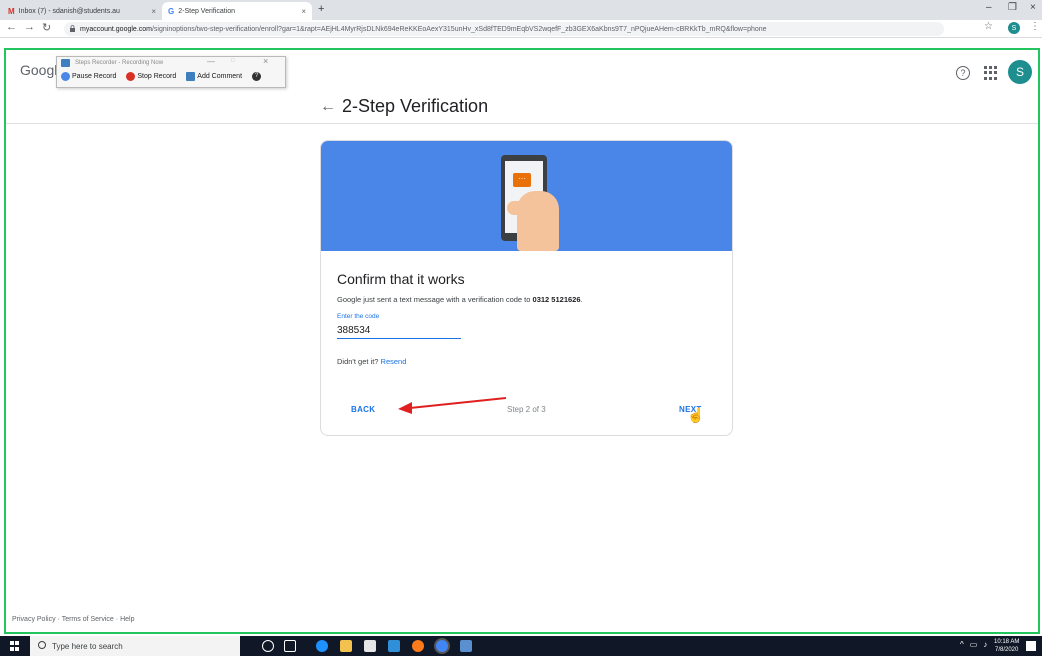  I want to click on hand-cursor-icon: ☝, so click(696, 415).